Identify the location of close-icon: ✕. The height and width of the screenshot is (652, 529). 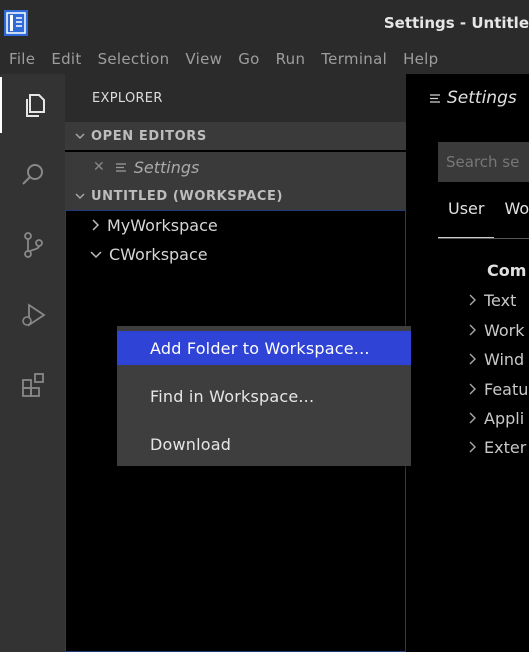
(99, 167).